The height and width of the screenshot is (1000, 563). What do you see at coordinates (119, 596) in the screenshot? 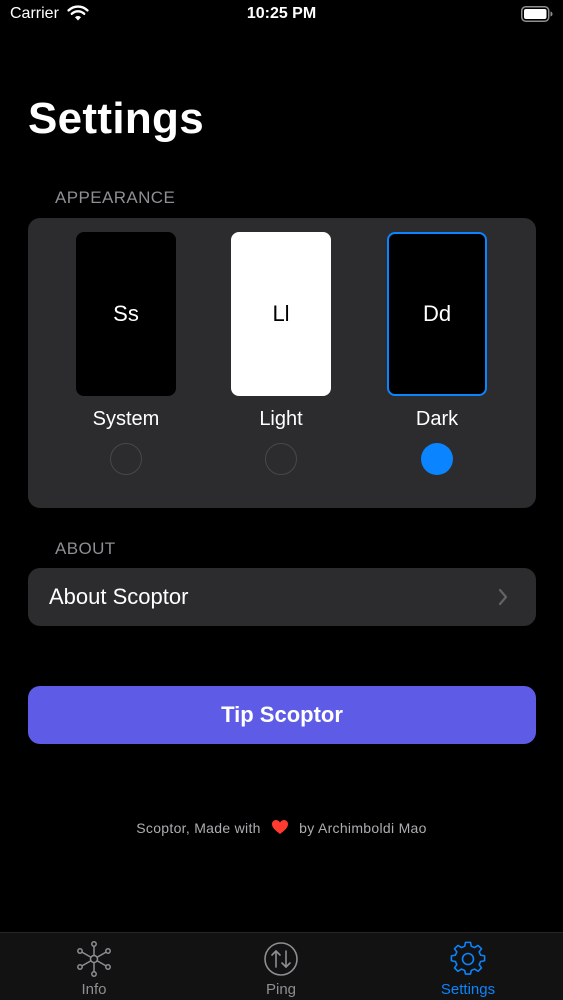
I see `about-scoptor-label: About Scoptor` at bounding box center [119, 596].